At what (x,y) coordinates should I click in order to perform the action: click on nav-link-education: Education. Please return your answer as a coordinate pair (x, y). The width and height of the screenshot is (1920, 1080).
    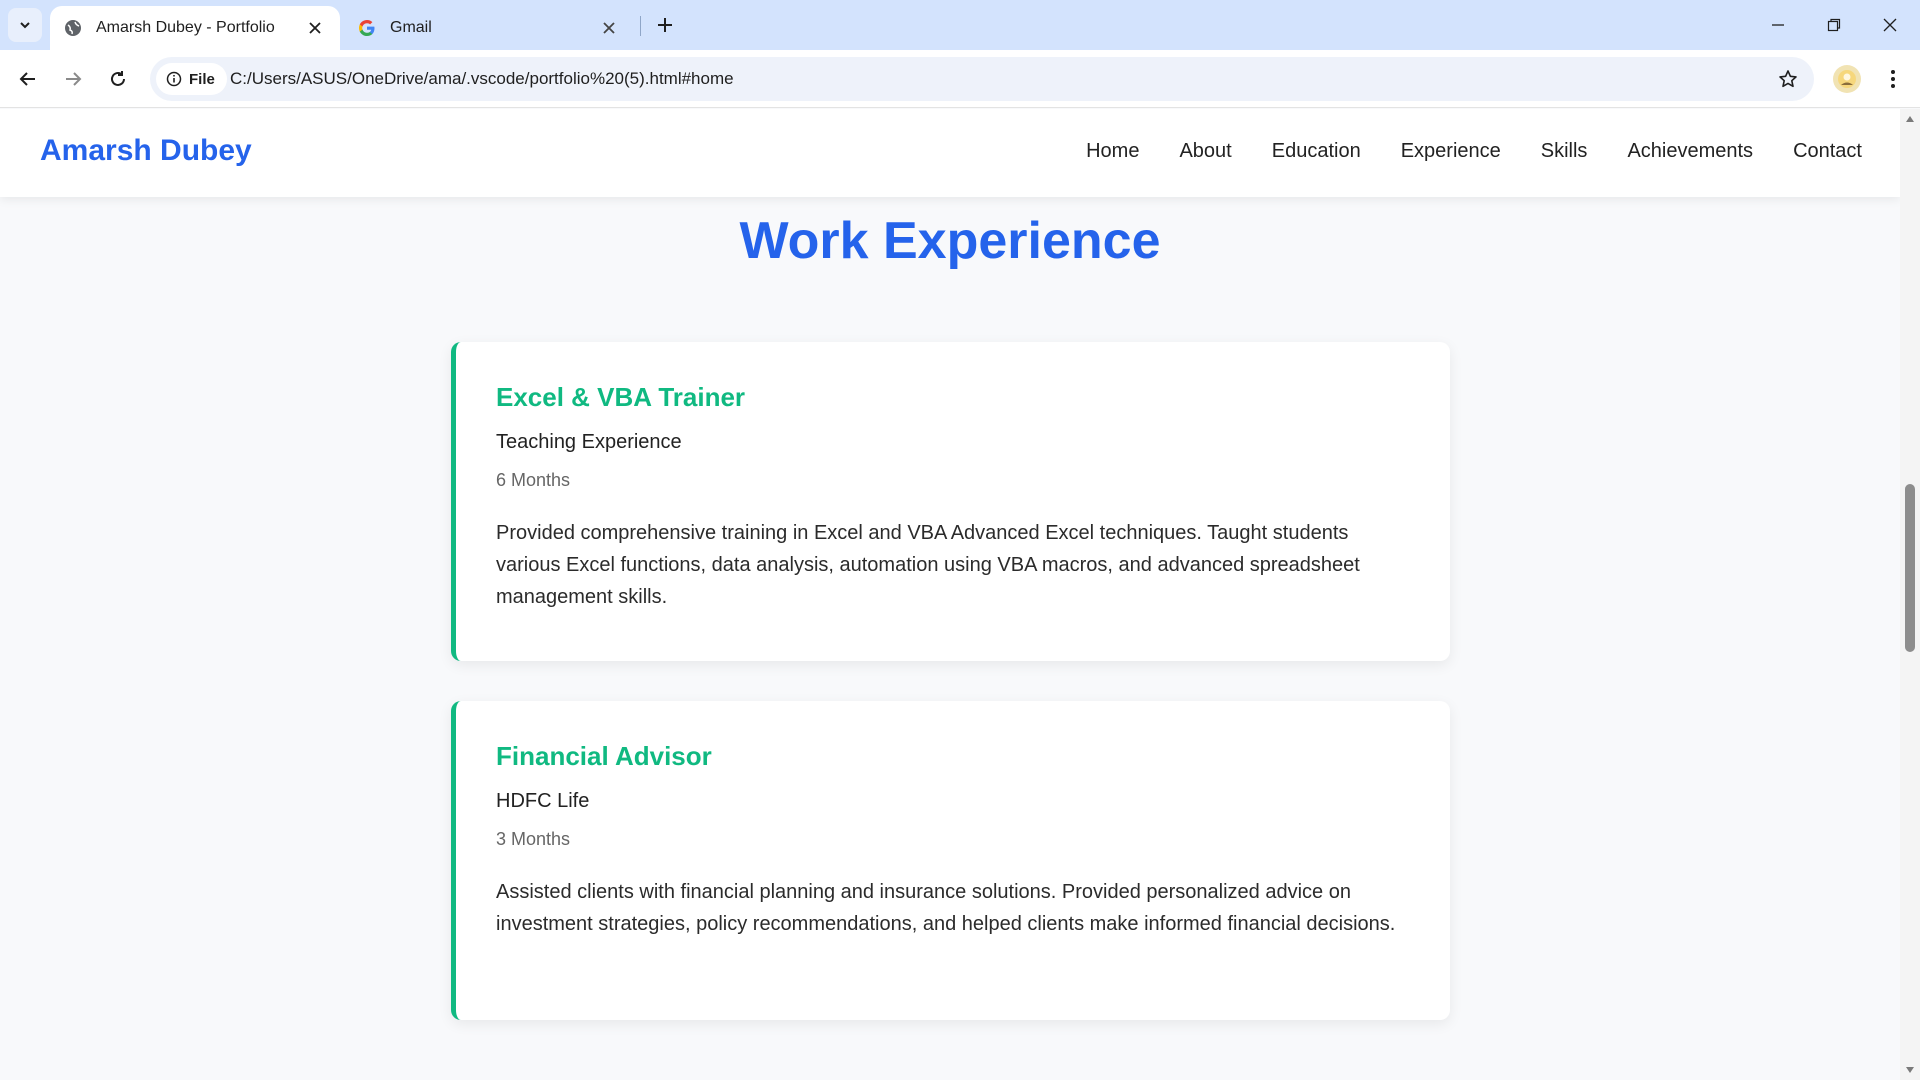
    Looking at the image, I should click on (1316, 151).